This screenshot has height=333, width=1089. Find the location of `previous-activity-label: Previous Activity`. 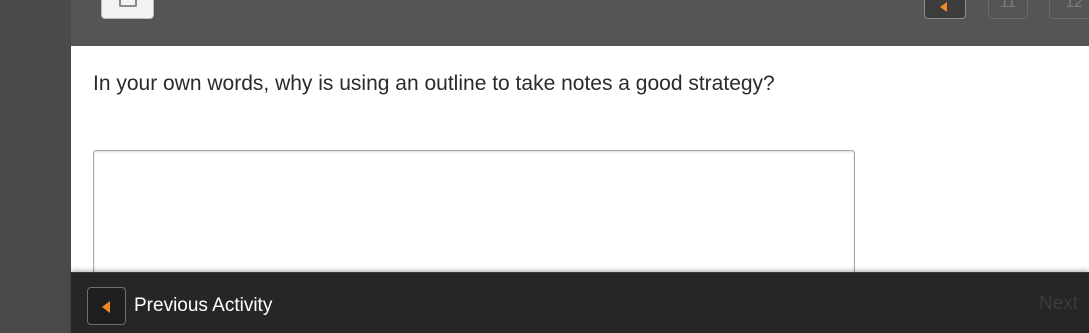

previous-activity-label: Previous Activity is located at coordinates (203, 305).